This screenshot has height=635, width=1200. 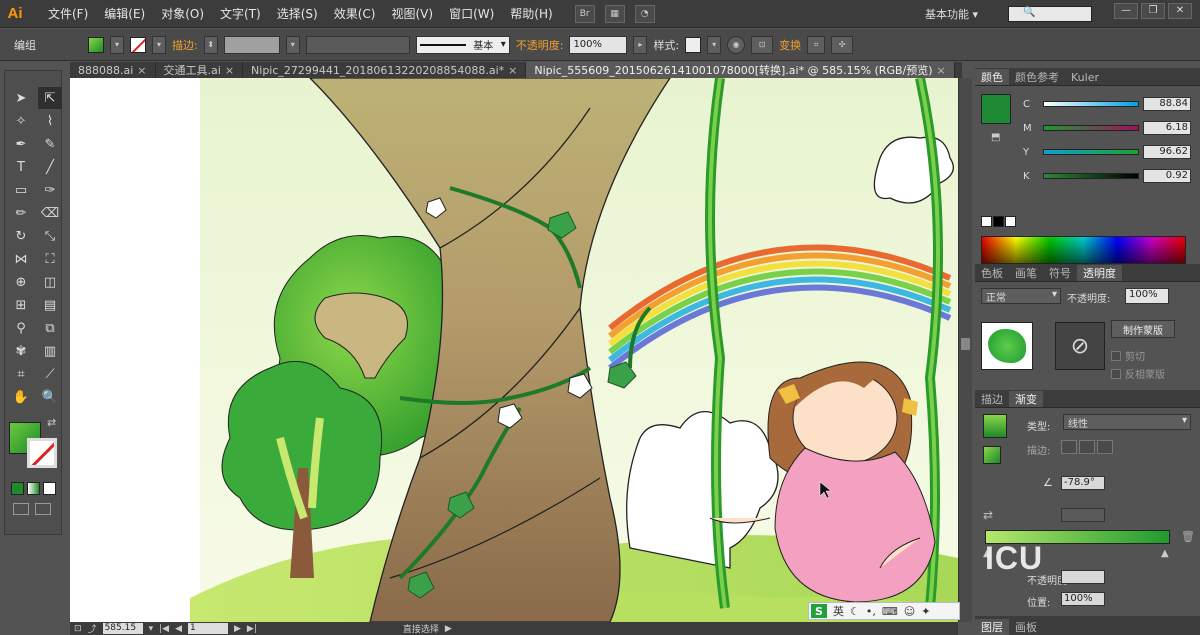 I want to click on line-tool-icon: ╱, so click(x=50, y=167).